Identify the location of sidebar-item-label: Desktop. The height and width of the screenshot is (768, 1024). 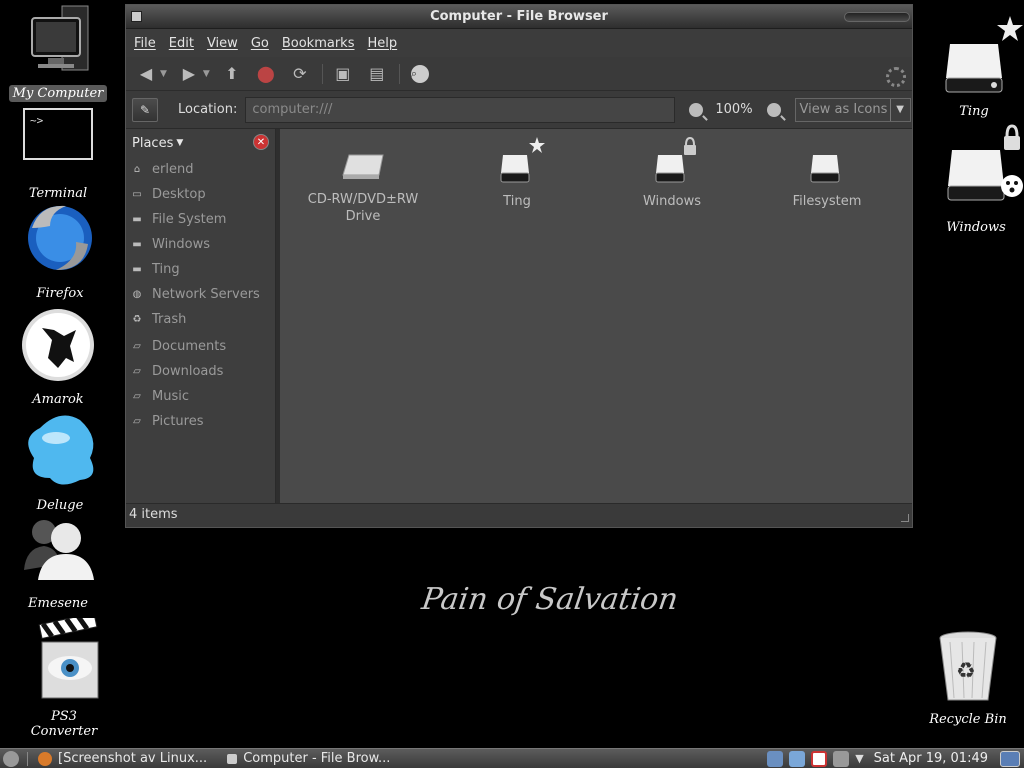
(179, 194).